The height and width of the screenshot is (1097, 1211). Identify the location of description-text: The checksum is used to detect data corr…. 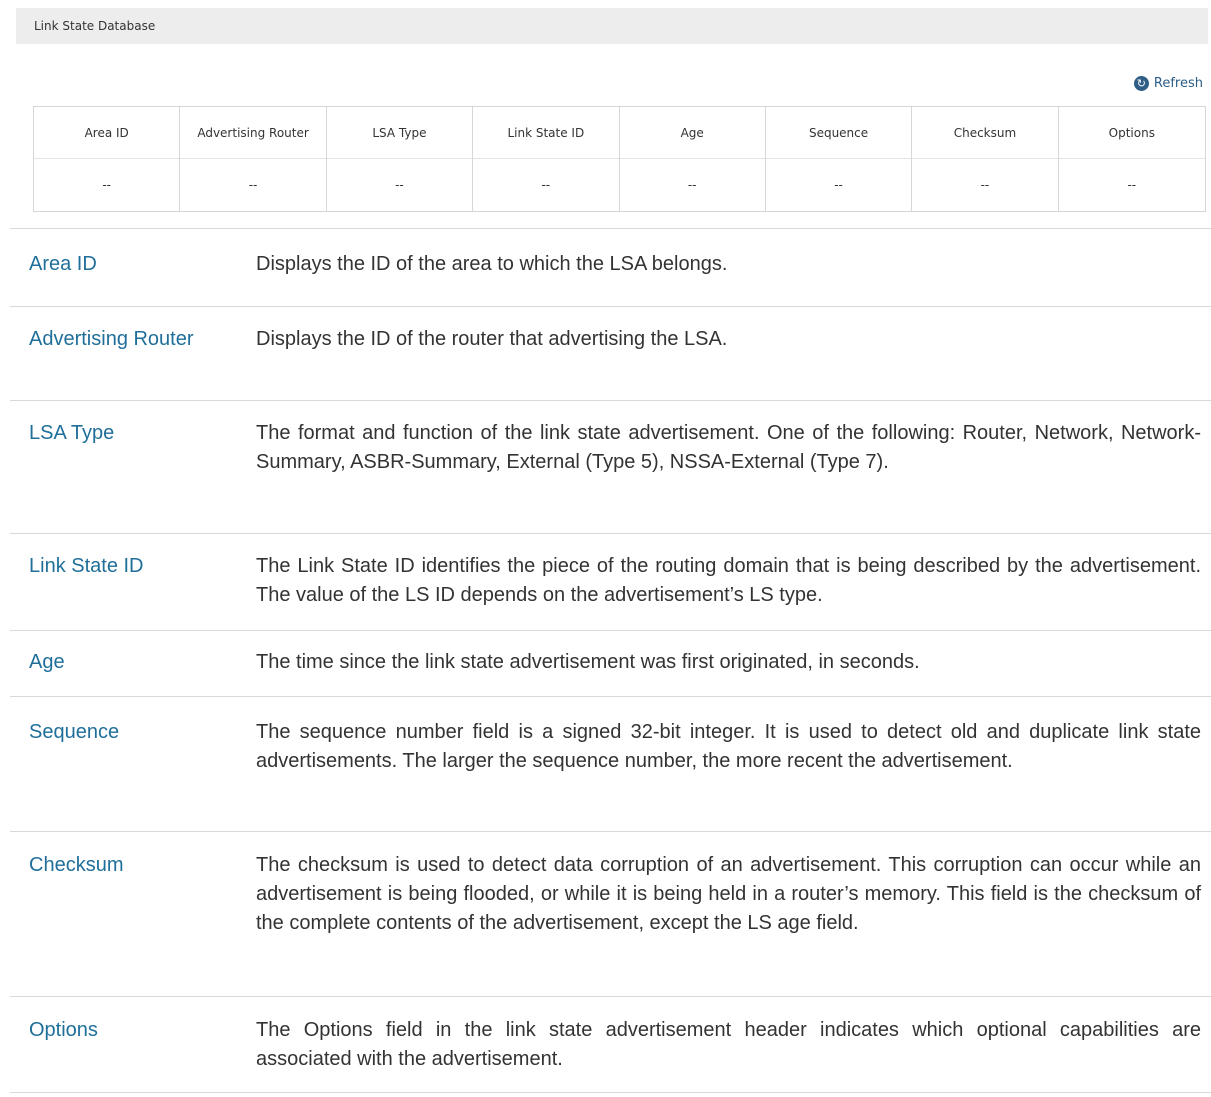
(728, 894).